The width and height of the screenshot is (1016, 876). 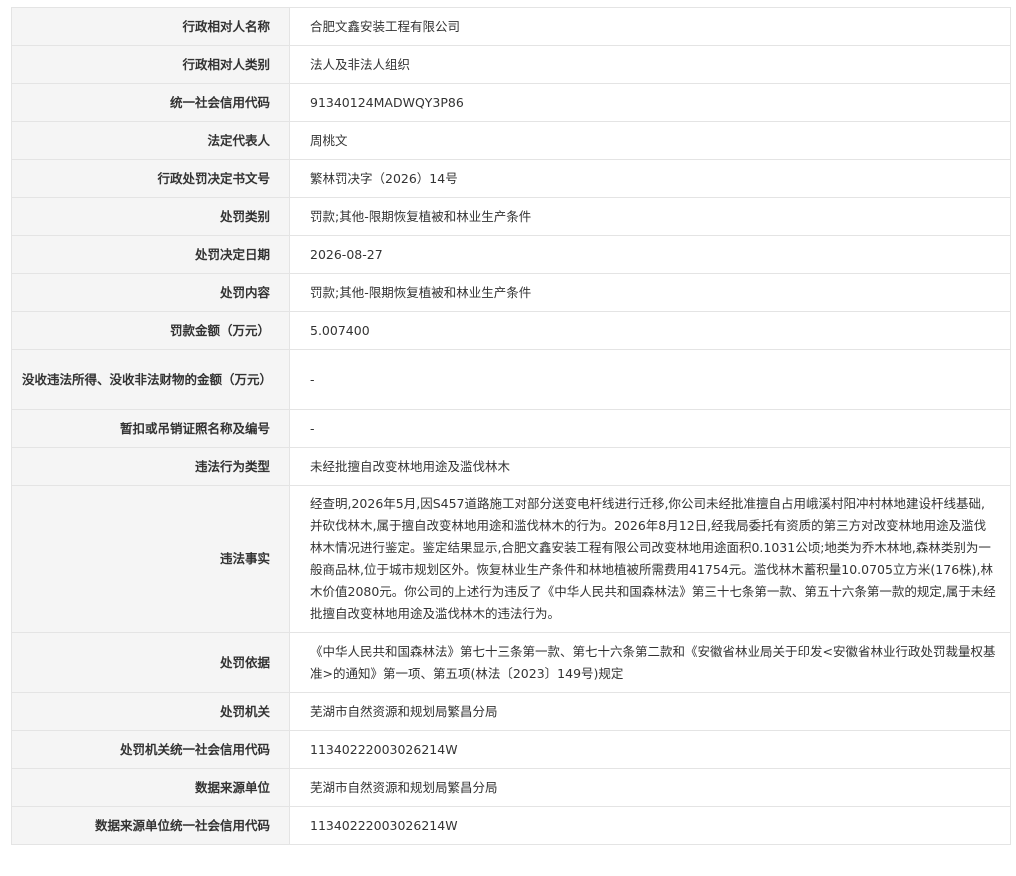 What do you see at coordinates (150, 140) in the screenshot?
I see `field-label: 法定代表人` at bounding box center [150, 140].